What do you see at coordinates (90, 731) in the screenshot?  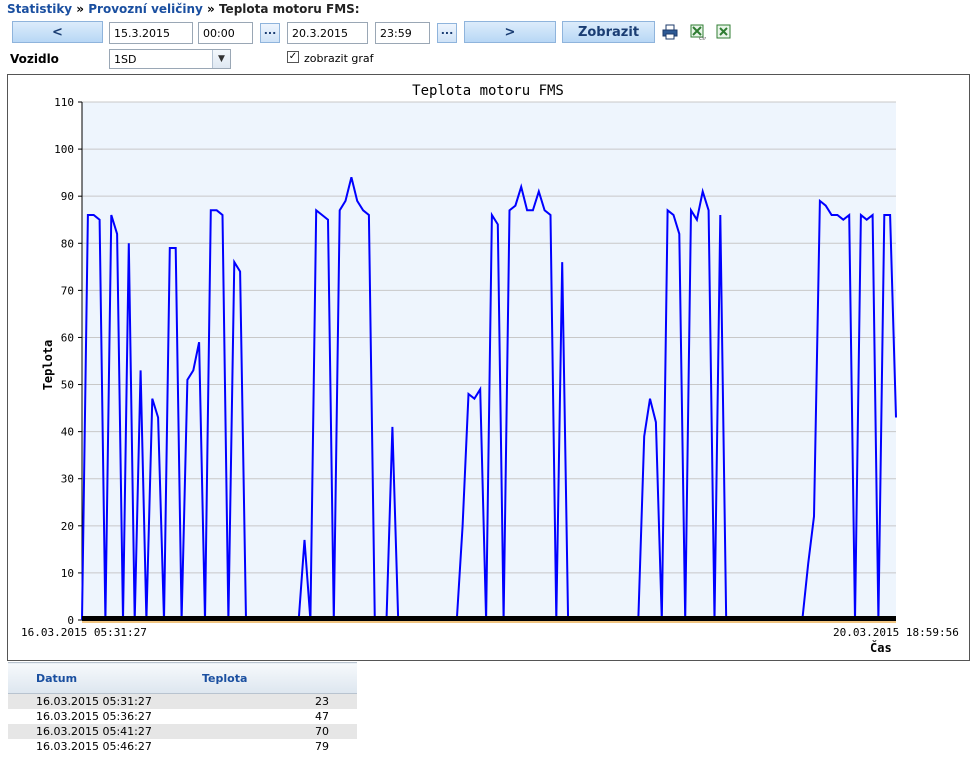 I see `table-cell-datum: 16.03.2015 05:41:27` at bounding box center [90, 731].